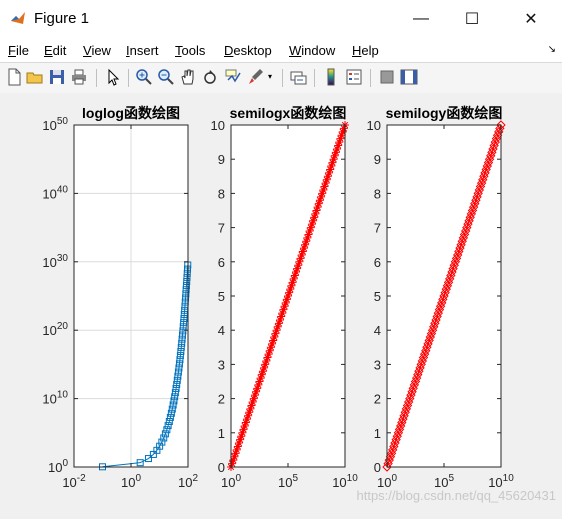  What do you see at coordinates (74, 481) in the screenshot?
I see `x-tick-label: 10-2` at bounding box center [74, 481].